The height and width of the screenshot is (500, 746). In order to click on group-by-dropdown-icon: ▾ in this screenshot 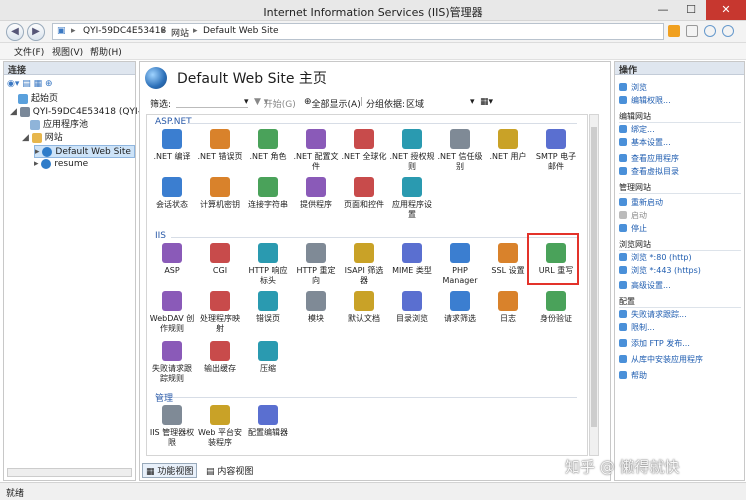, I will do `click(472, 102)`.